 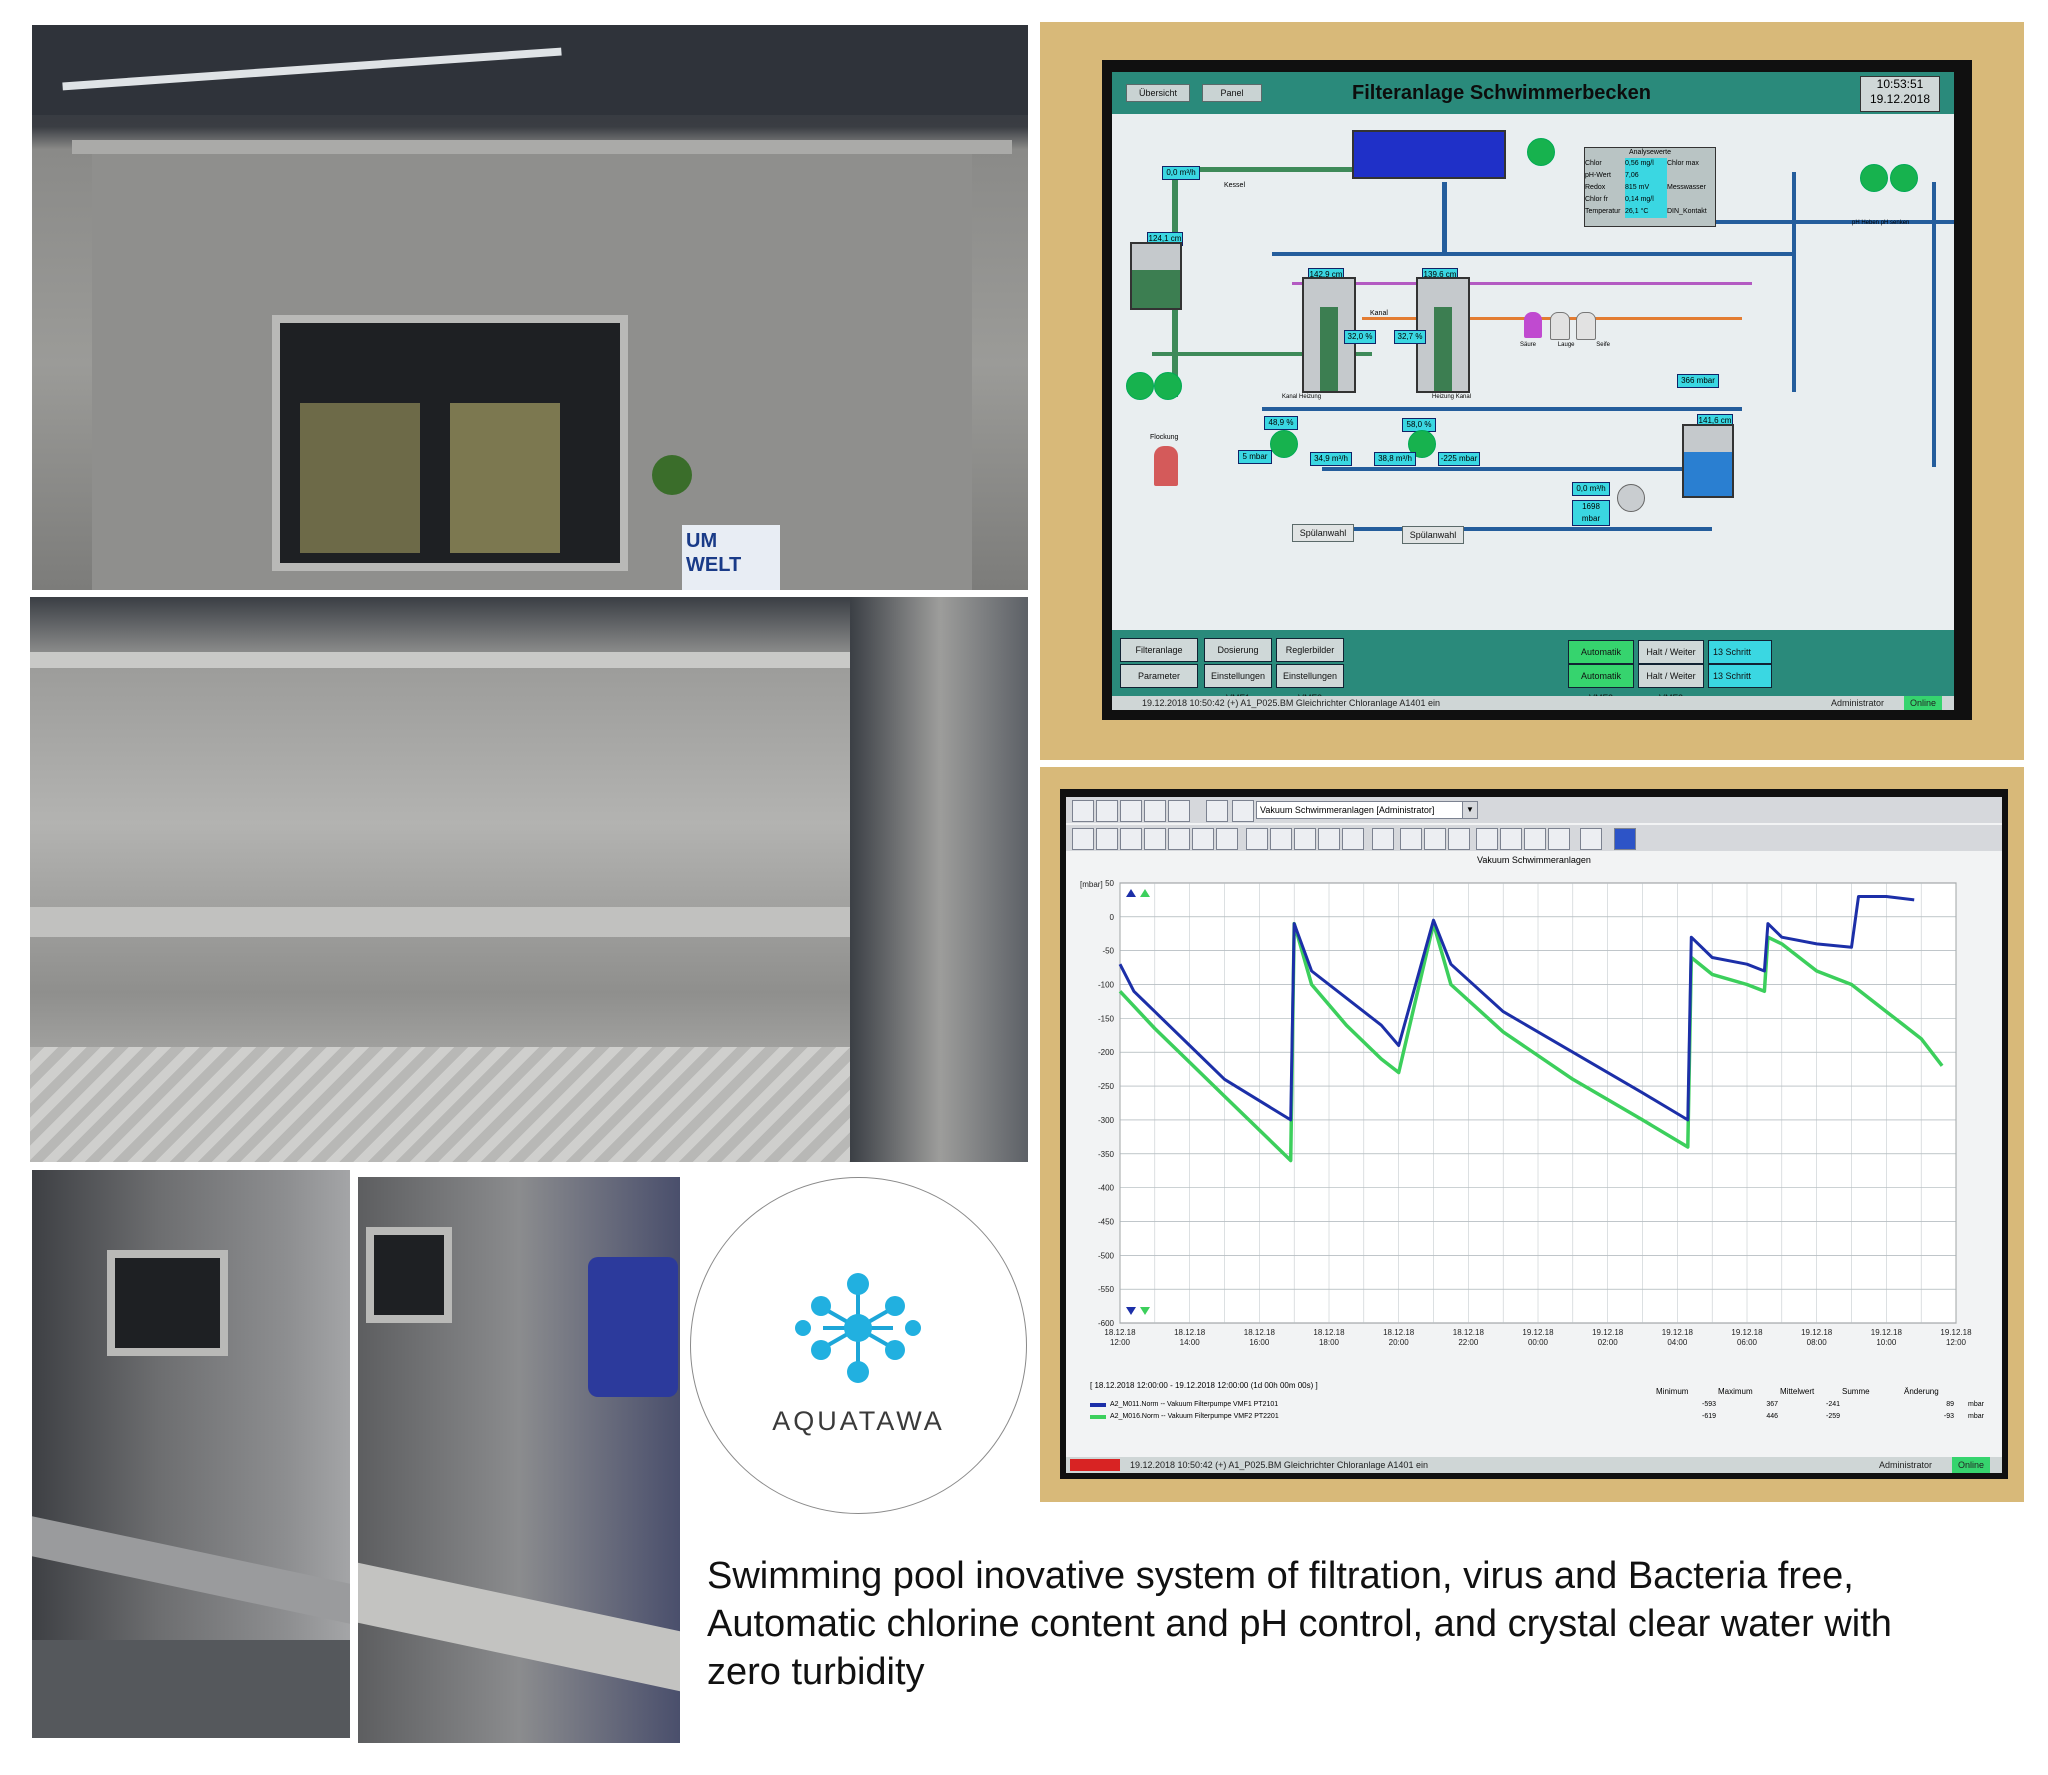 I want to click on y-tick-label: -100, so click(x=1106, y=985).